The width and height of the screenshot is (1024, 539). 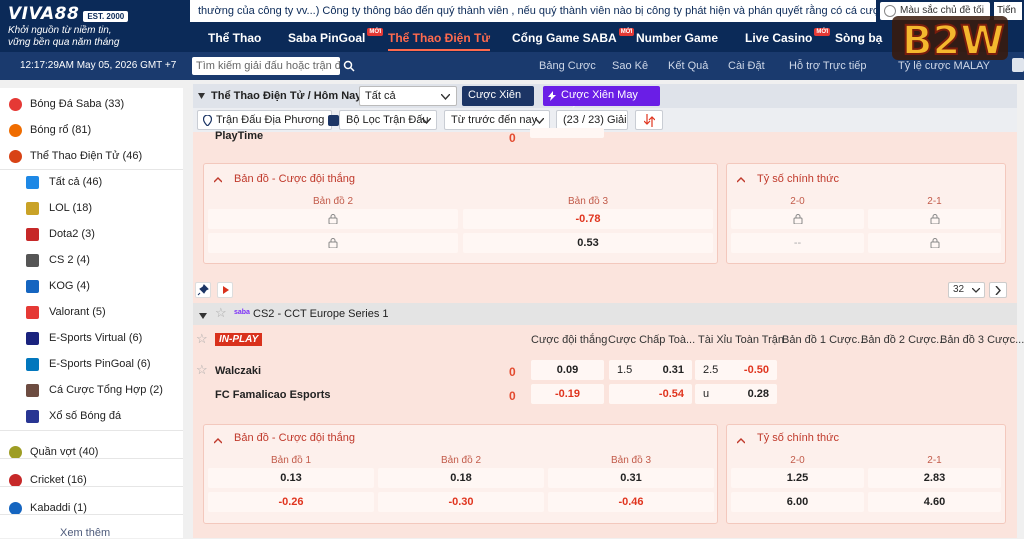 What do you see at coordinates (91, 130) in the screenshot?
I see `sidebar-item: Bóng rổ (81)` at bounding box center [91, 130].